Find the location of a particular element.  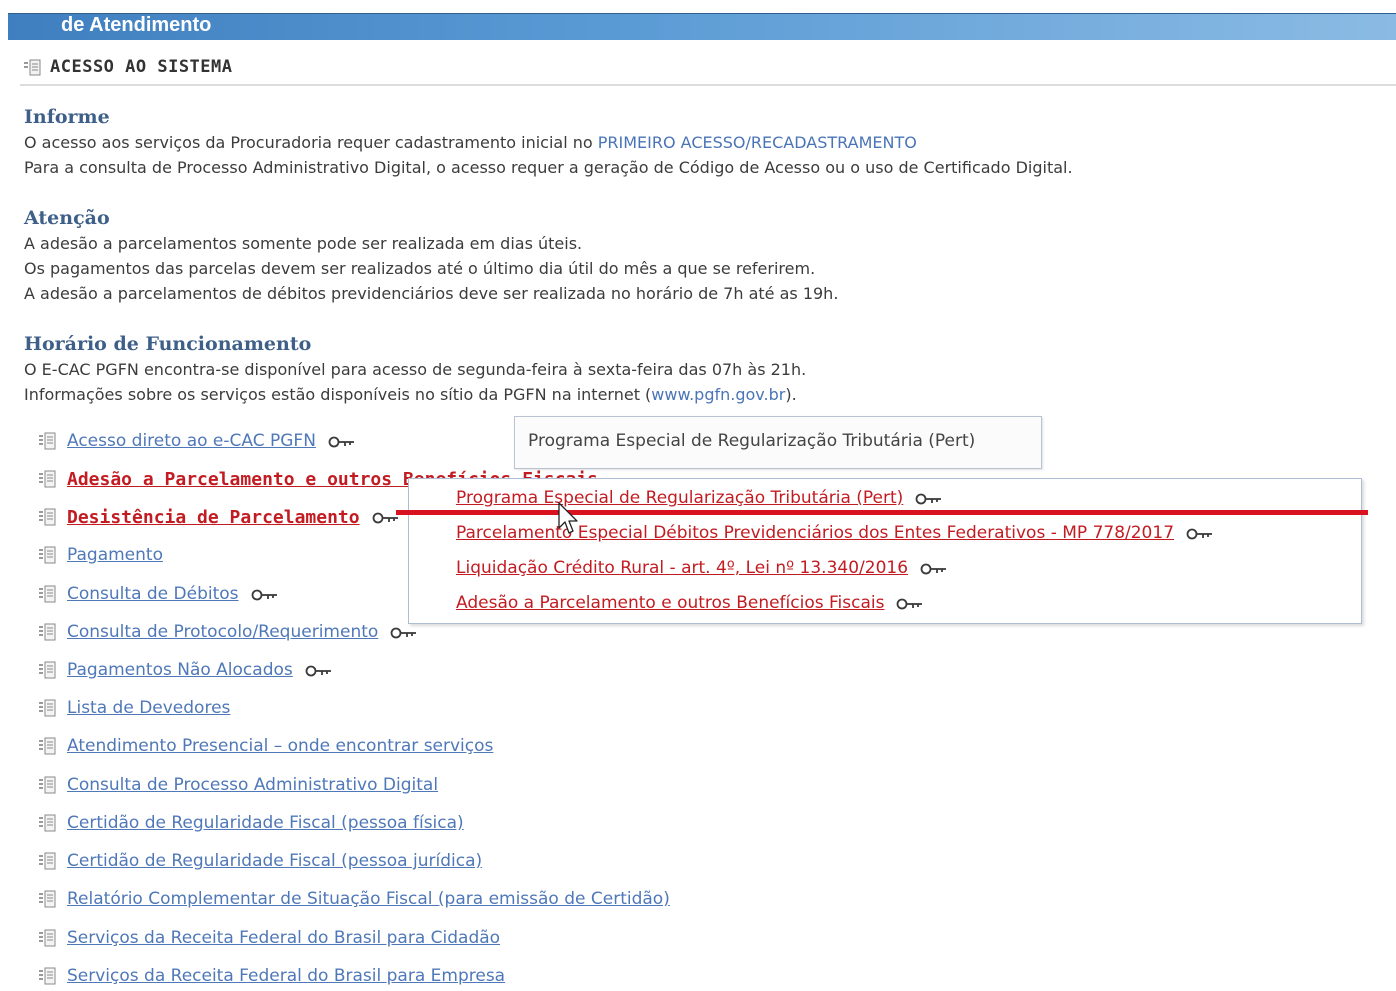

section-header: ACESSO AO SISTEMA is located at coordinates (708, 71).